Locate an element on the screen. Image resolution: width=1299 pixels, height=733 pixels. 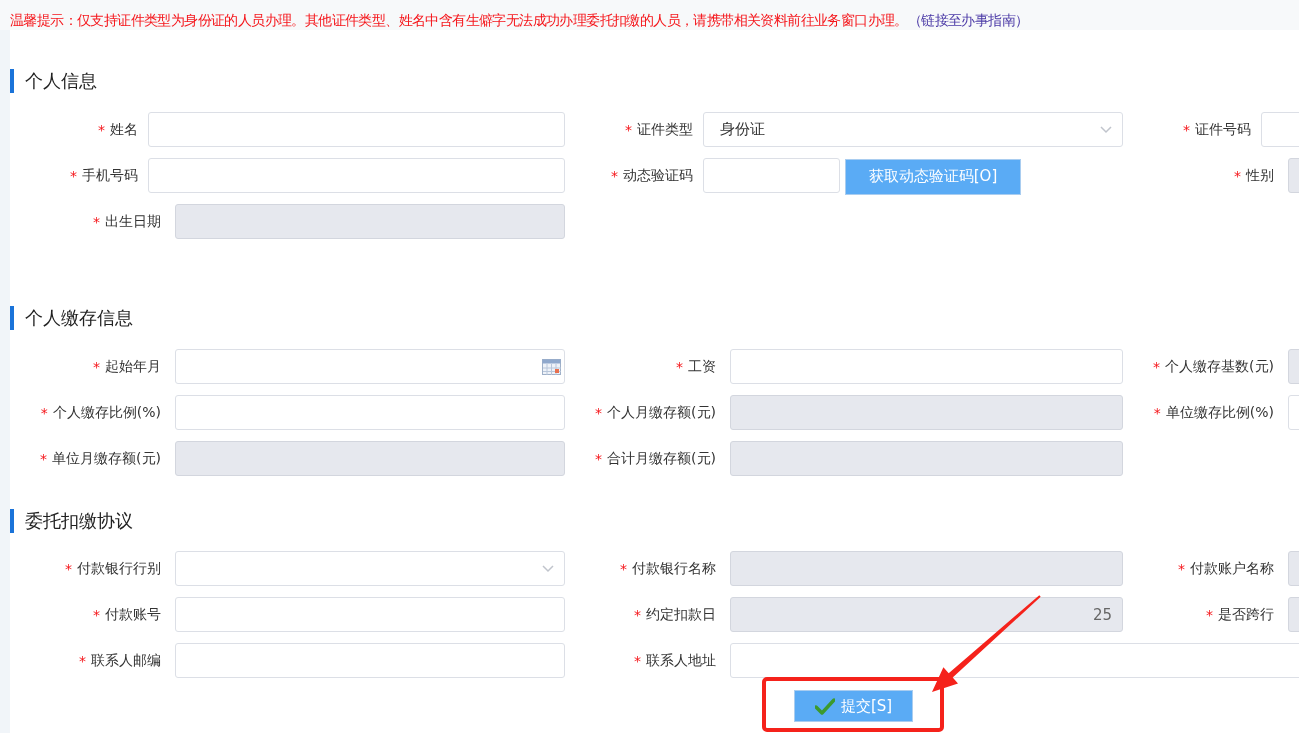
select-field: 身份证 is located at coordinates (913, 129).